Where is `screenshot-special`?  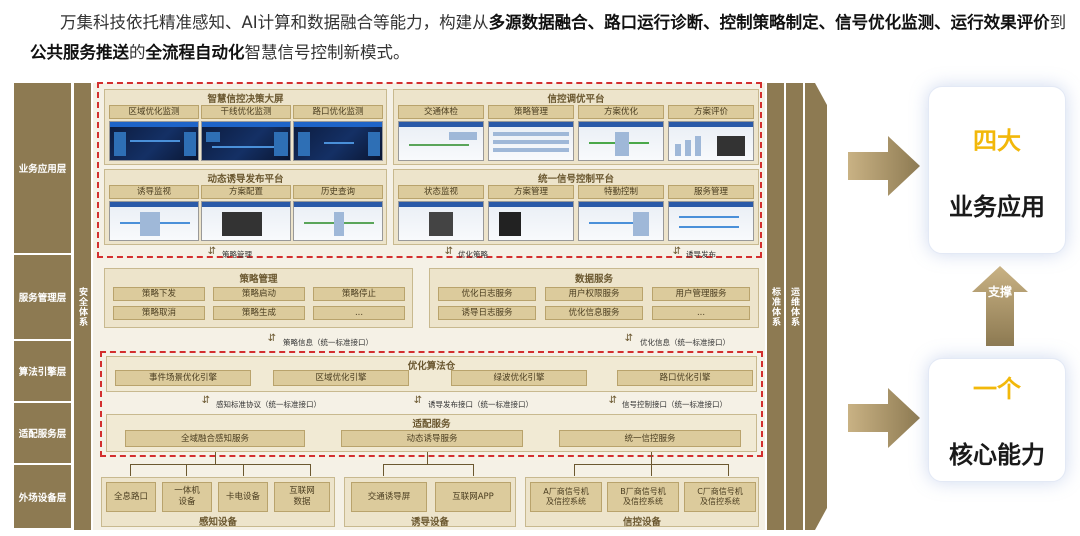
screenshot-special is located at coordinates (621, 221).